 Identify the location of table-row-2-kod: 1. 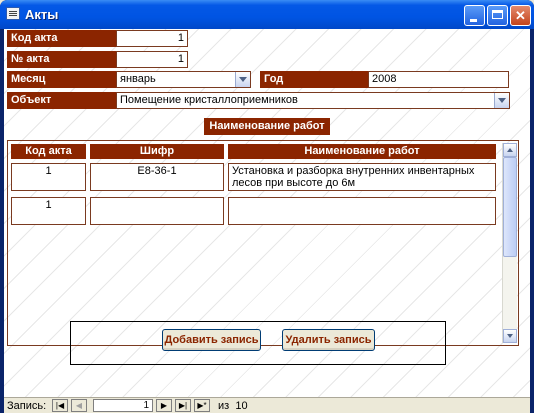
(48, 211).